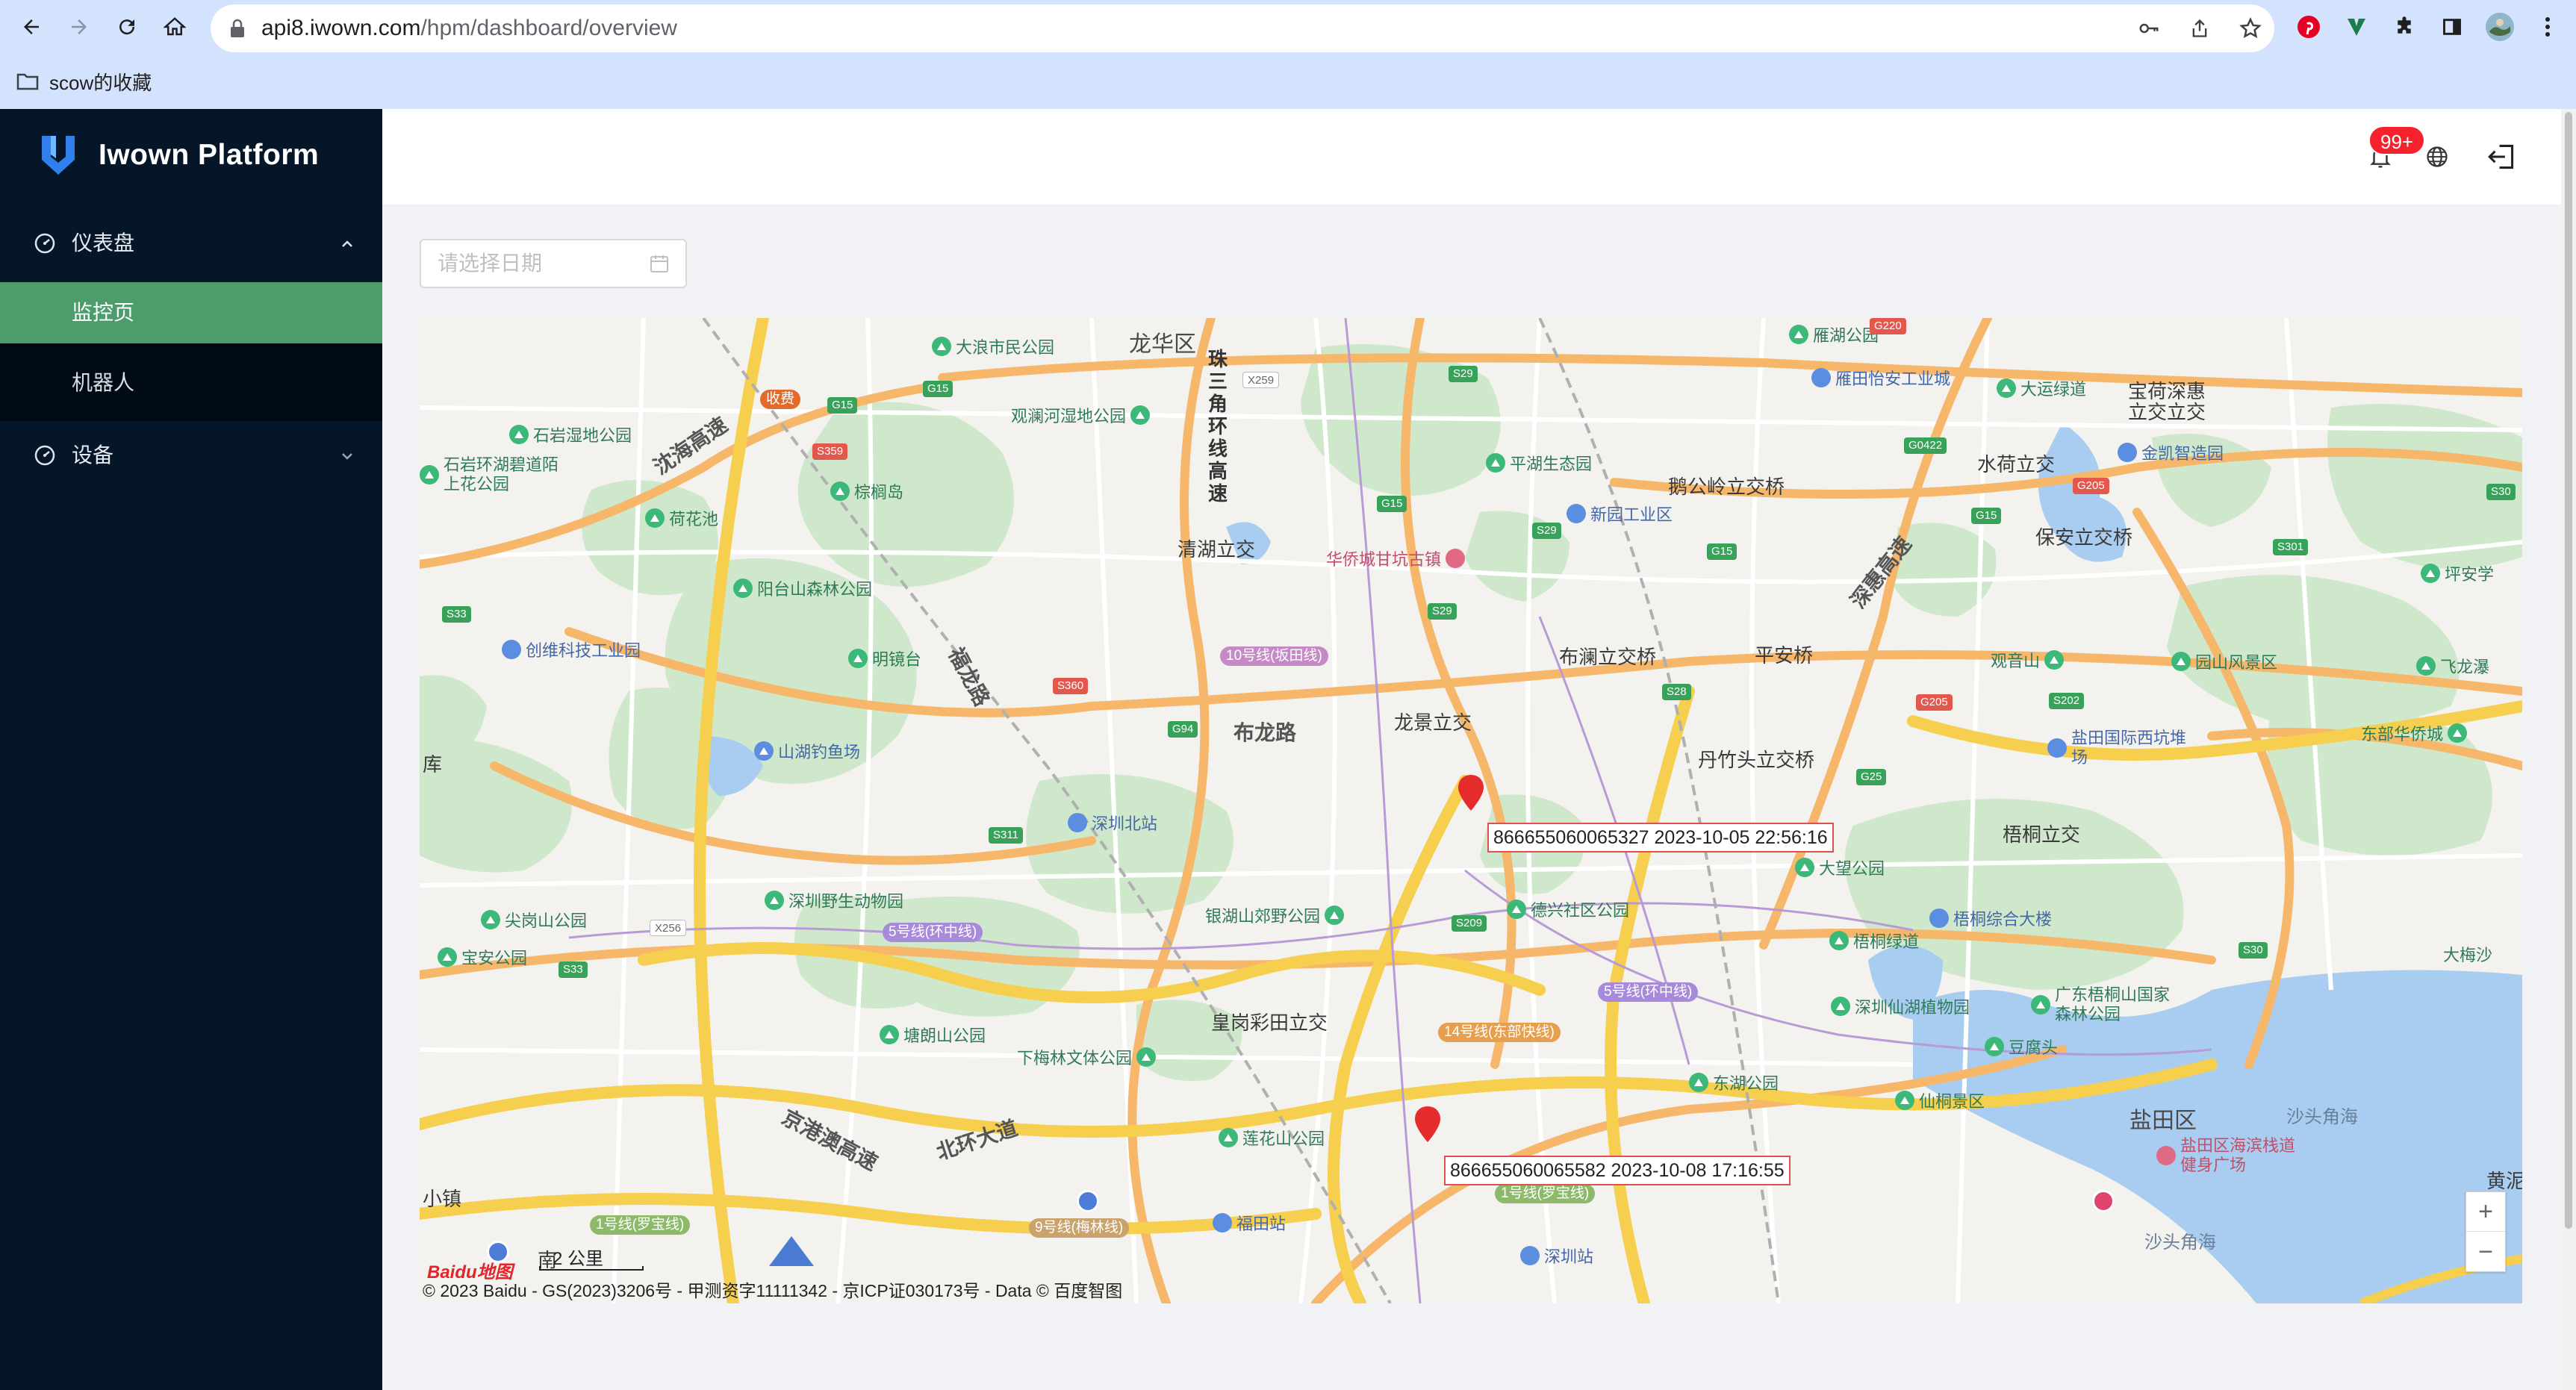 Image resolution: width=2576 pixels, height=1390 pixels. What do you see at coordinates (2402, 735) in the screenshot?
I see `park-label: 东部华侨城` at bounding box center [2402, 735].